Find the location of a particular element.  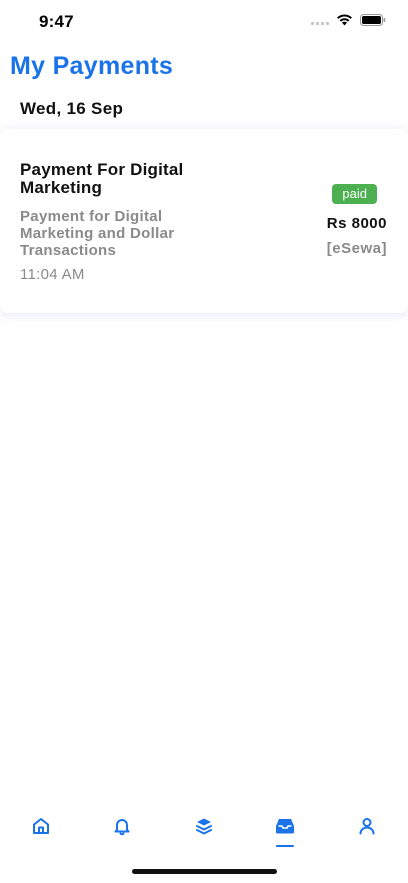

nav-payments is located at coordinates (285, 826).